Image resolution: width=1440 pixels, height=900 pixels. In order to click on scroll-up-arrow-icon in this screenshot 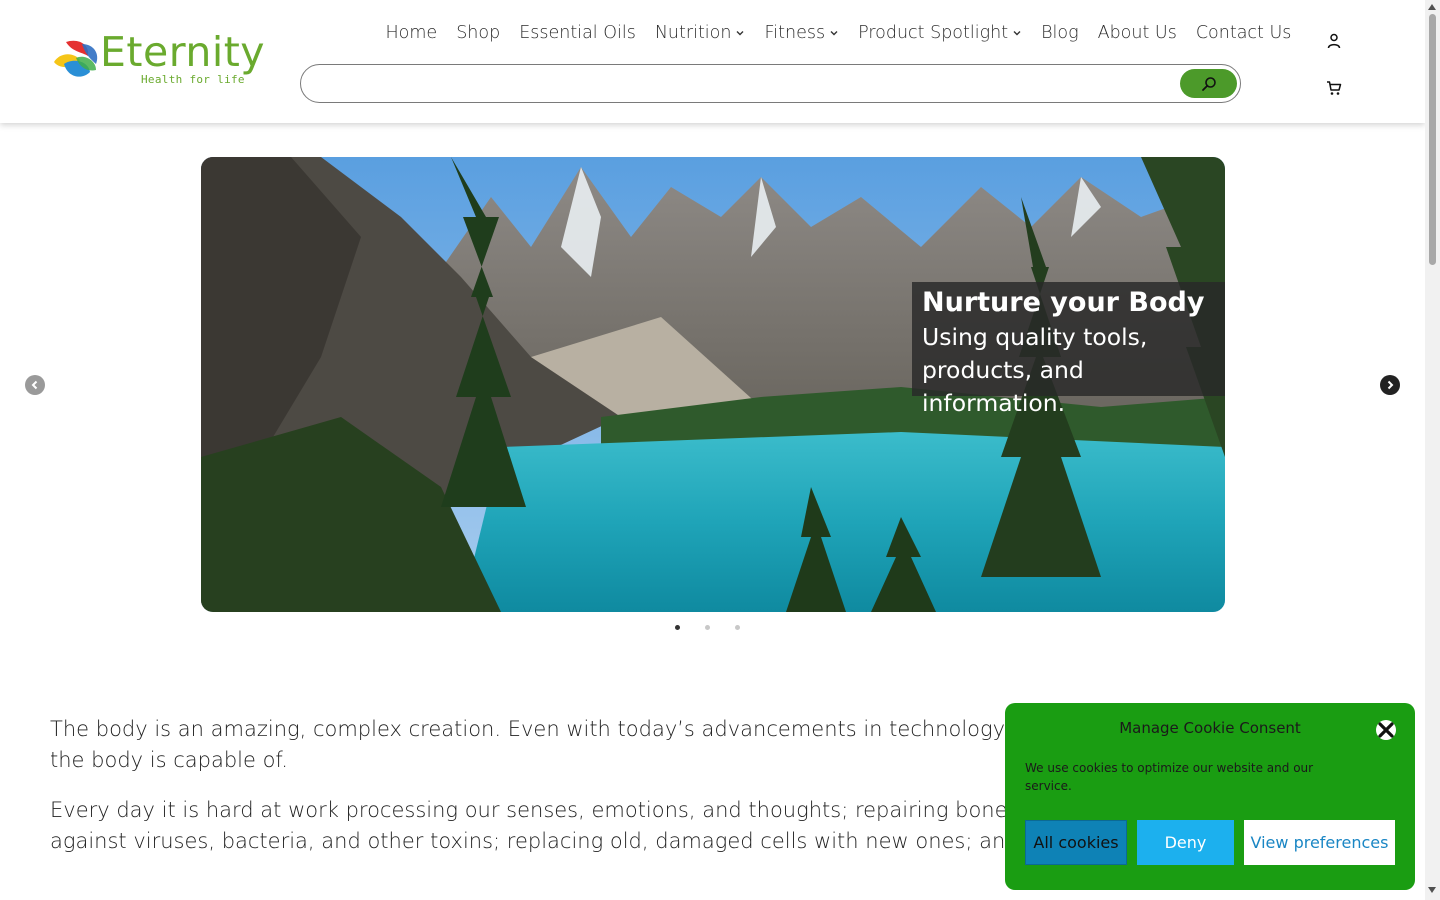, I will do `click(1432, 7)`.